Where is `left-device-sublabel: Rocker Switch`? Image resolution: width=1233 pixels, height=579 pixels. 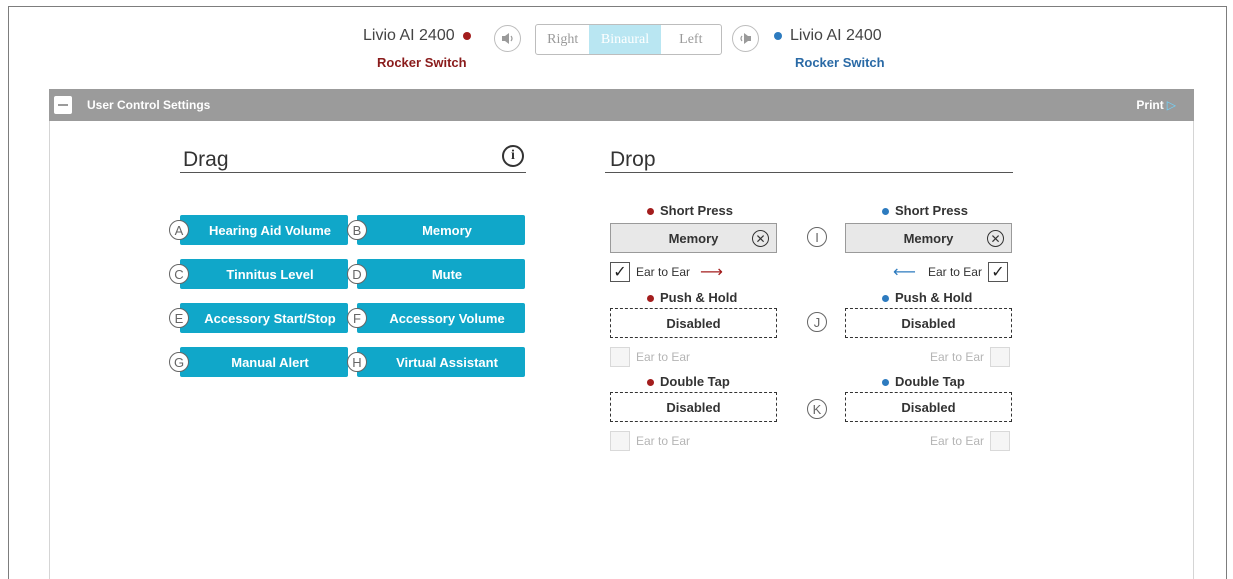
left-device-sublabel: Rocker Switch is located at coordinates (422, 62).